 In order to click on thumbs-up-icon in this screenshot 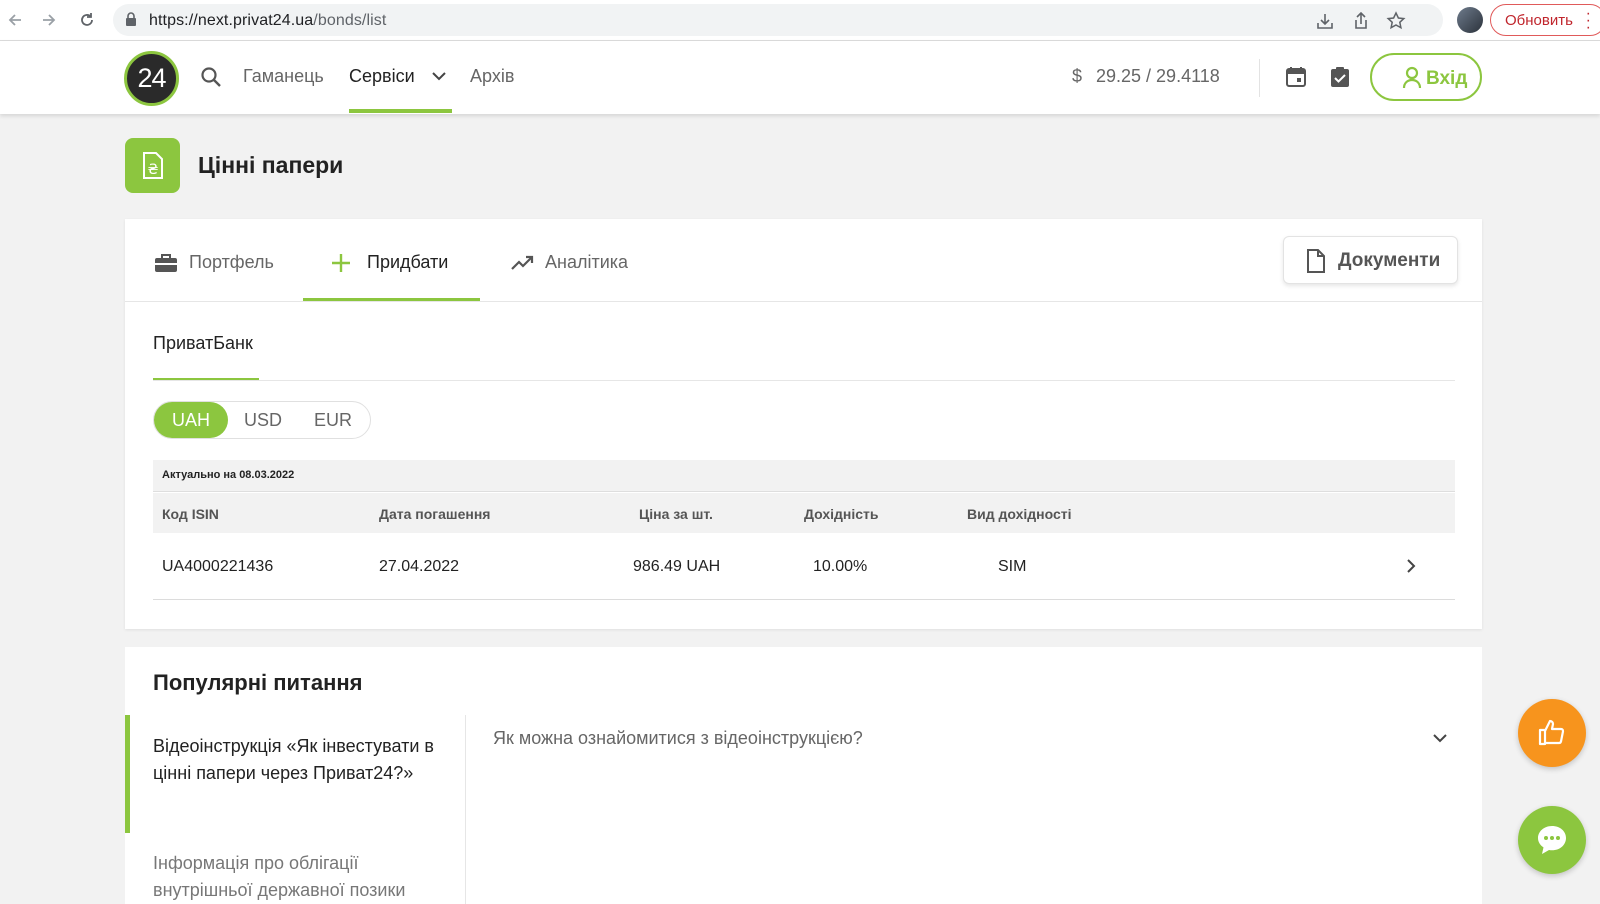, I will do `click(1552, 734)`.